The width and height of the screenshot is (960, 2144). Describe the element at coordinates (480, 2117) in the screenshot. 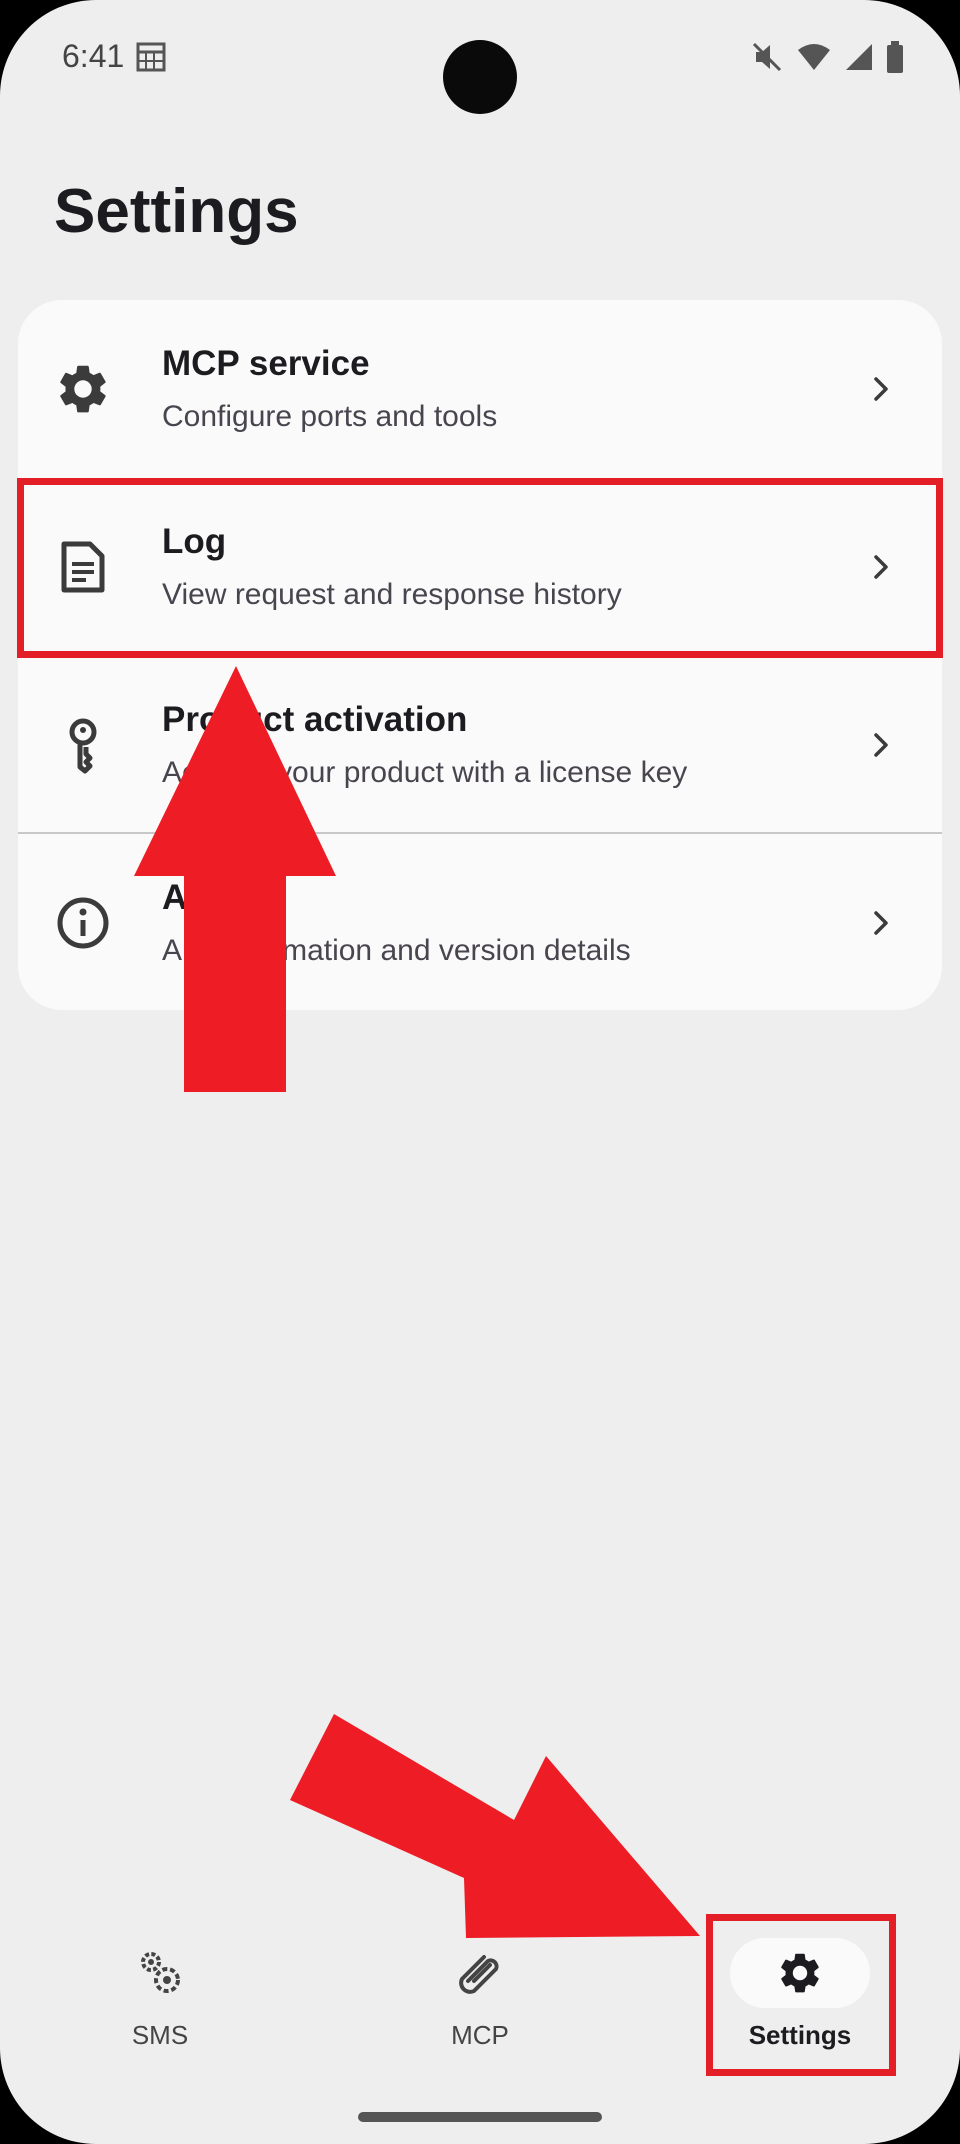

I see `home-indicator` at that location.